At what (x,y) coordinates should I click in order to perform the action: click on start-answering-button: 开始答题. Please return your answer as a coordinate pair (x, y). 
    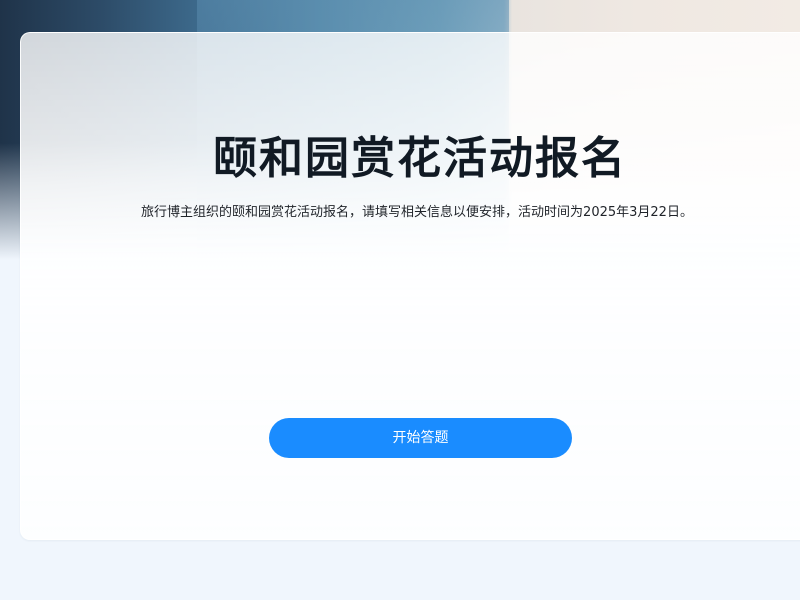
    Looking at the image, I should click on (420, 438).